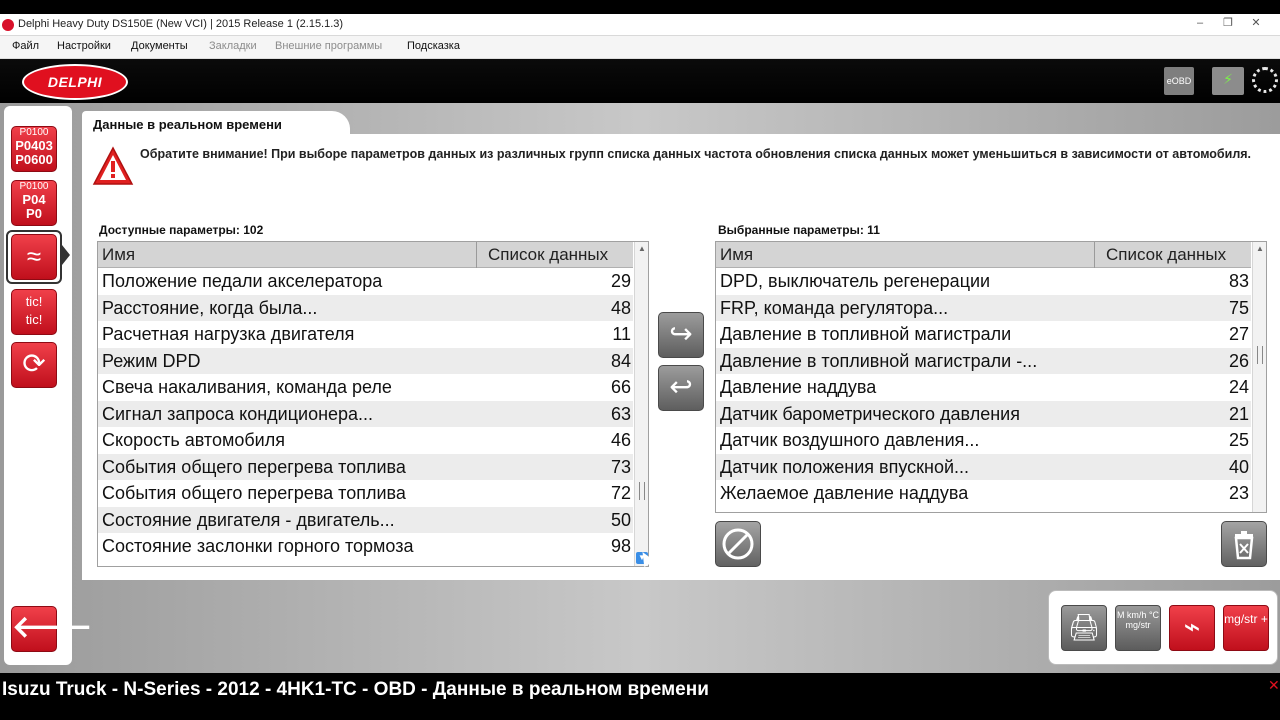  Describe the element at coordinates (1244, 544) in the screenshot. I see `trash-icon` at that location.